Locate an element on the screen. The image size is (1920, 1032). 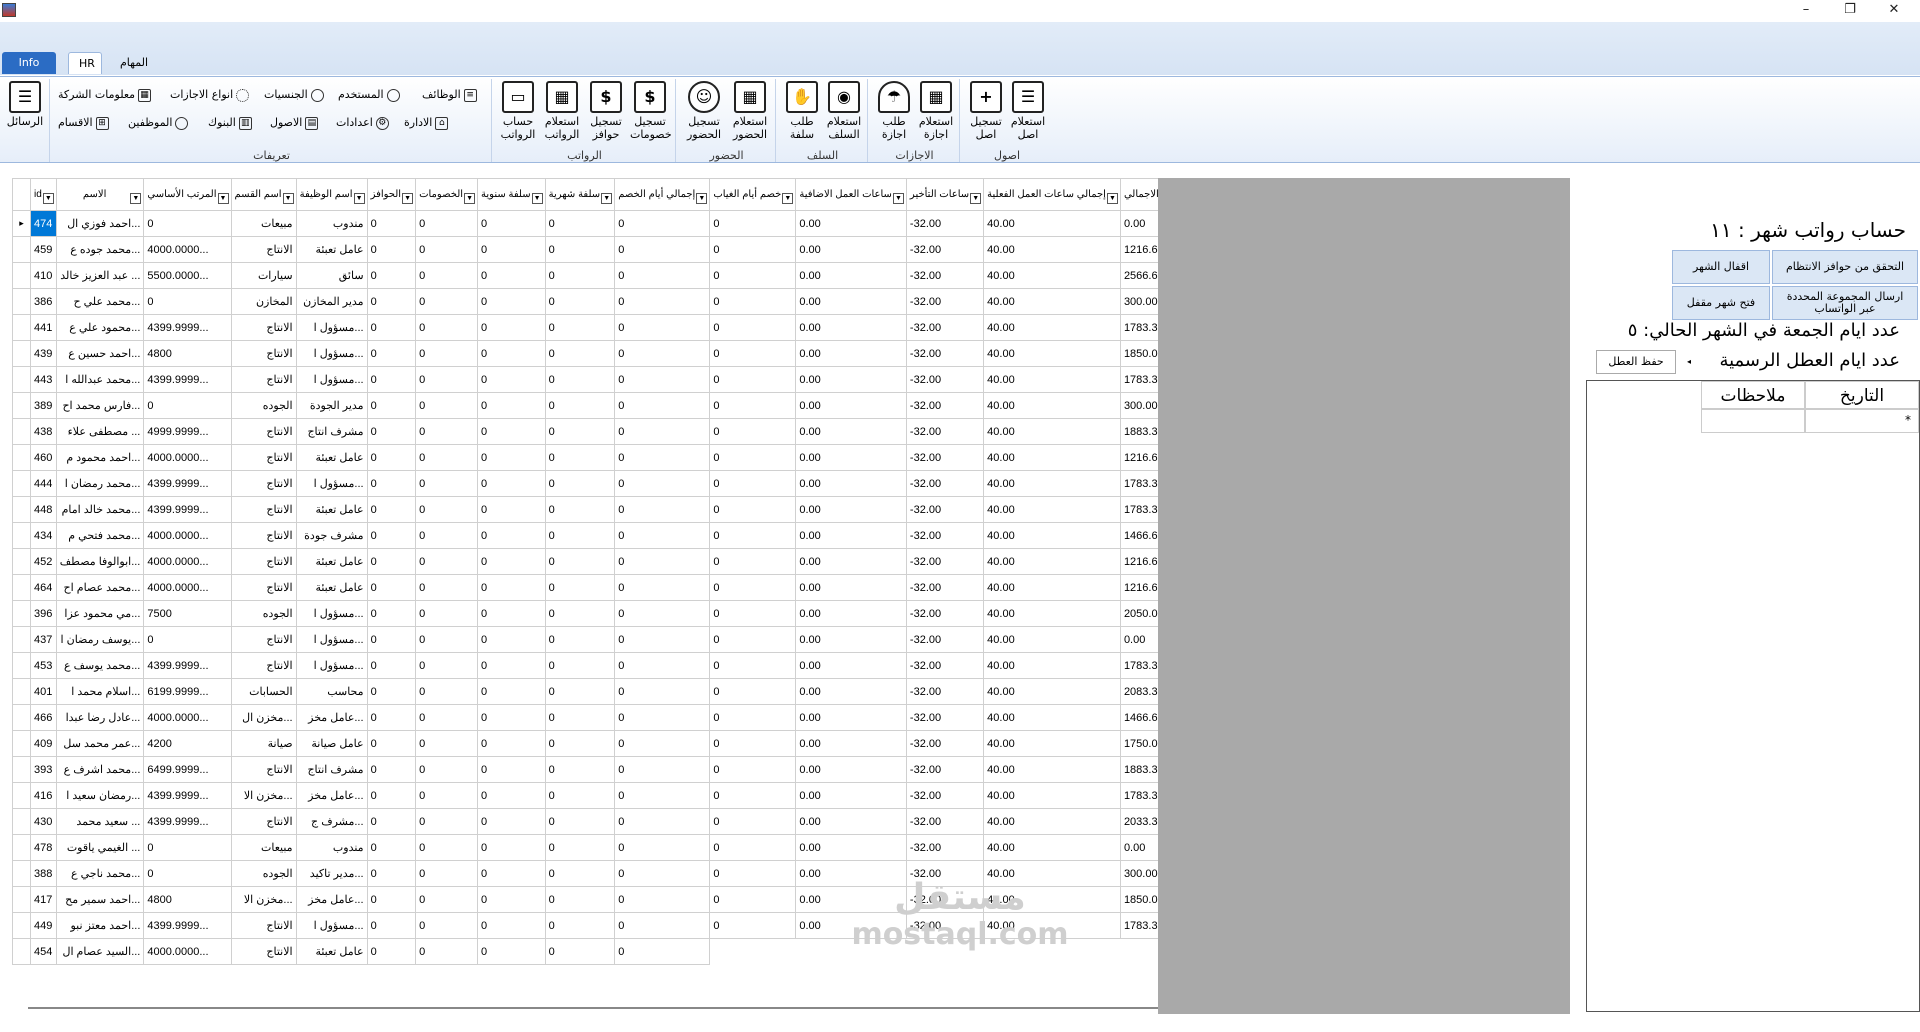
new-row-notes-cell is located at coordinates (1753, 421).